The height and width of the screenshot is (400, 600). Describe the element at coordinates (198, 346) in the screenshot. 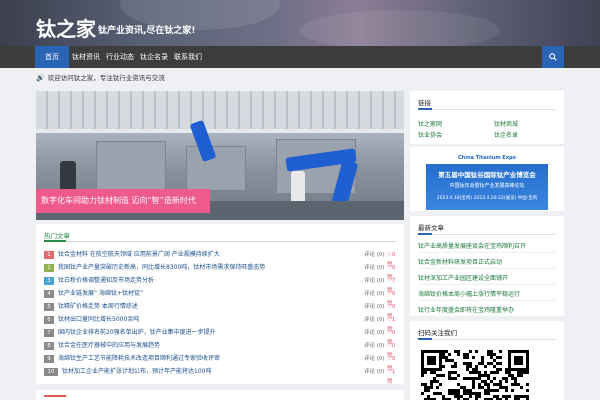

I see `article-title: 钛合金在医疗器械中的应用与发展趋势` at that location.